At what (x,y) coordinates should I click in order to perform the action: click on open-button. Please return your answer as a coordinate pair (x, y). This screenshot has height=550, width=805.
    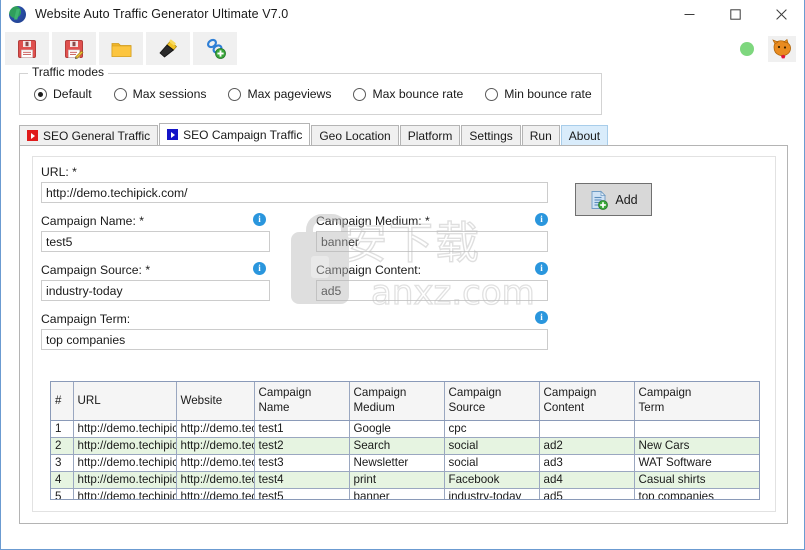
    Looking at the image, I should click on (121, 48).